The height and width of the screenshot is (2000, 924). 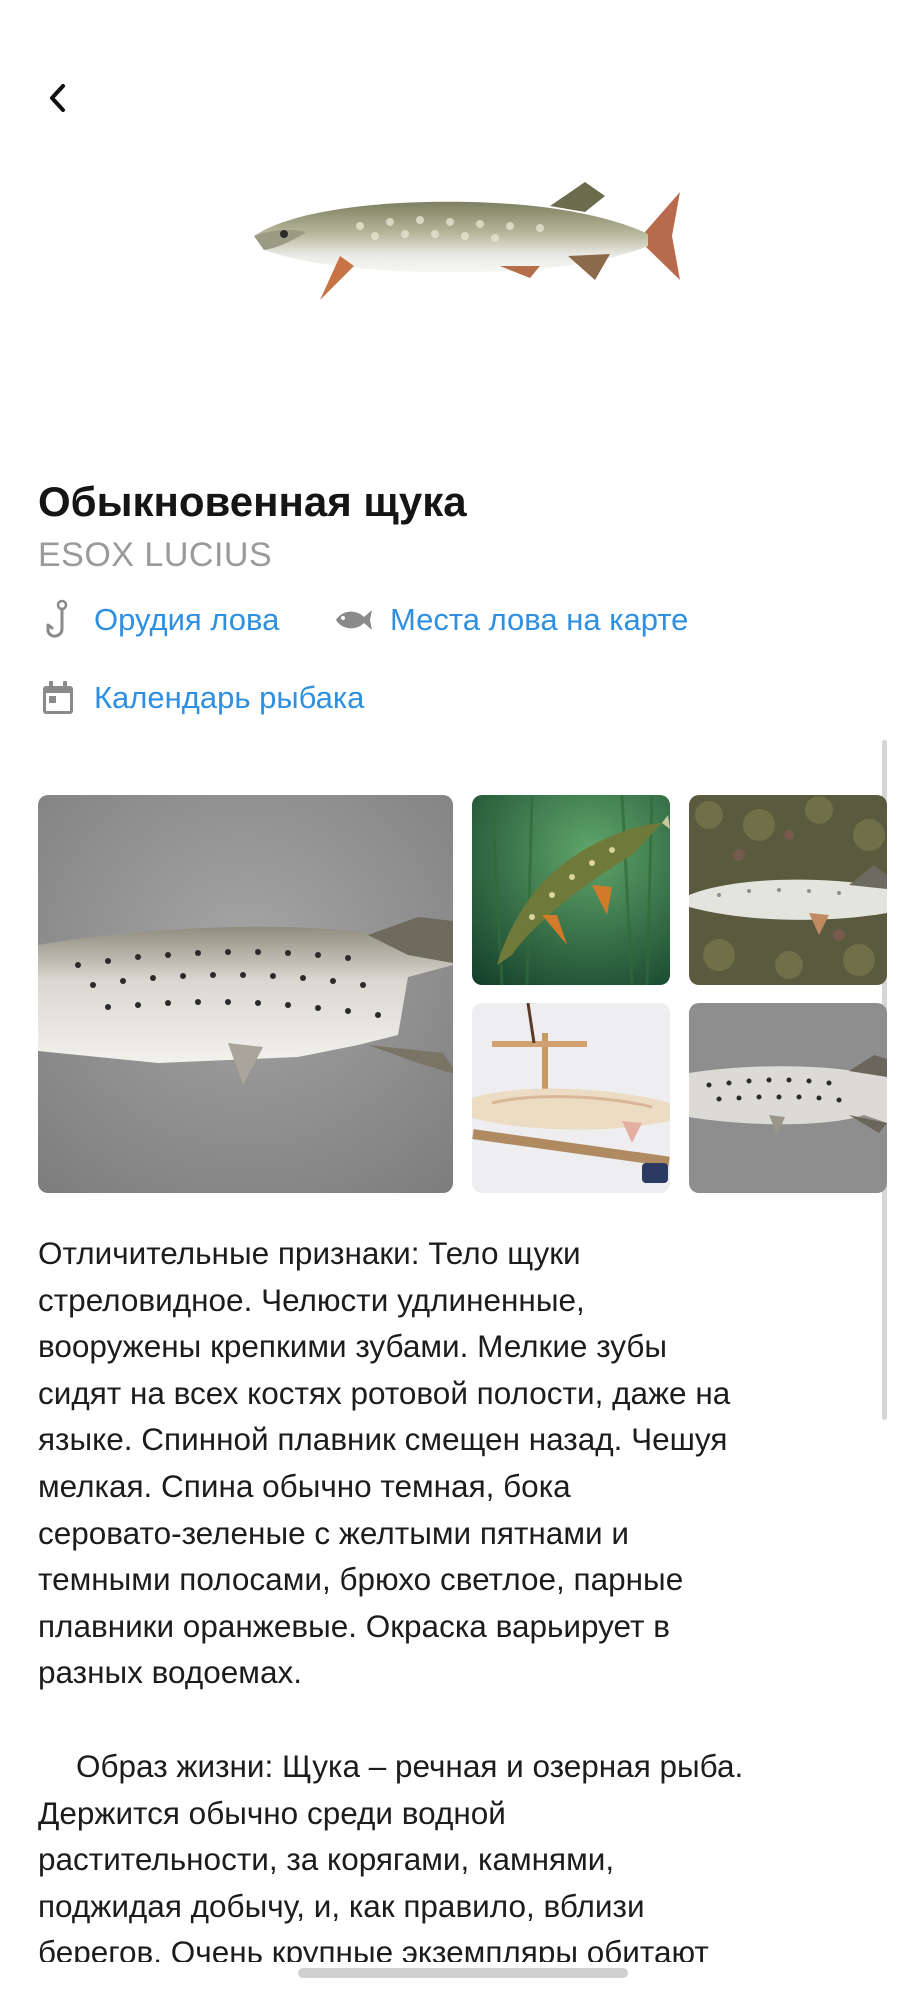 I want to click on fishing-gear-link-label: Орудия лова, so click(x=187, y=619).